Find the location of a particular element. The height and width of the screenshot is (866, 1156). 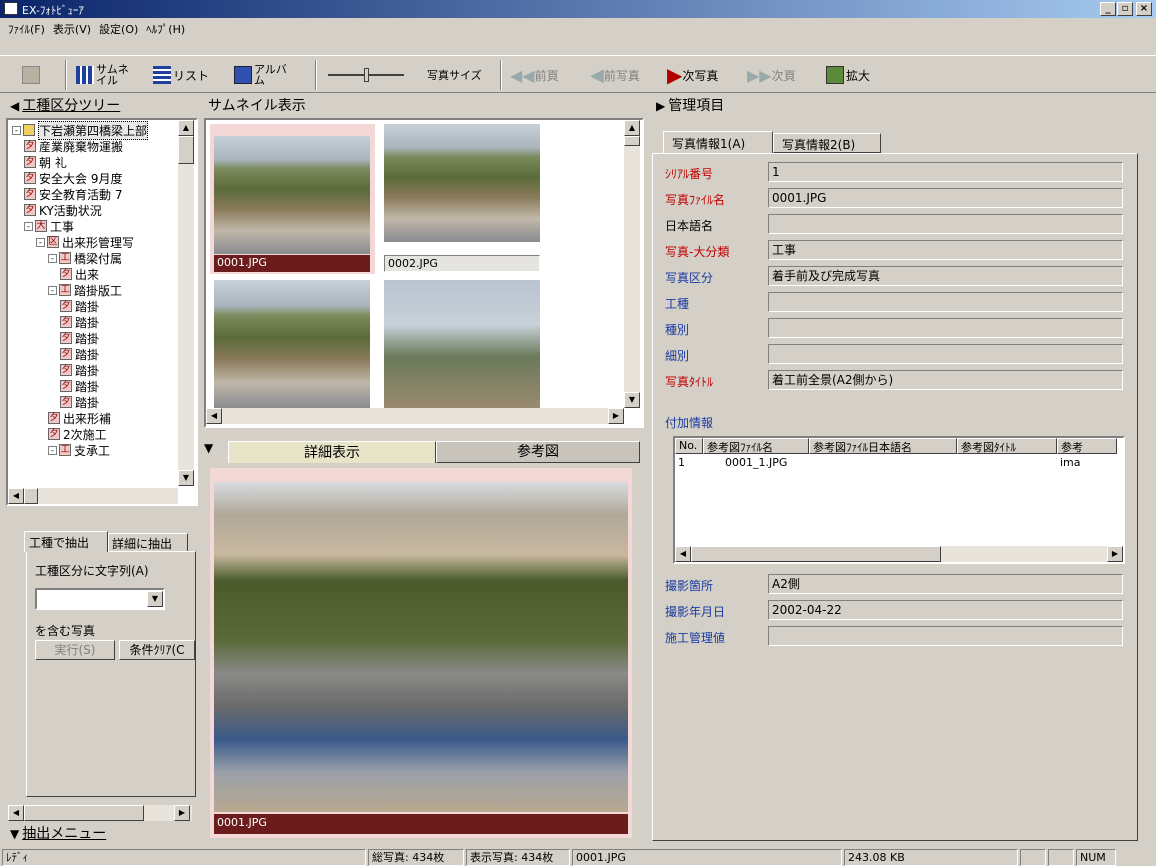

column-header: 参考図ﾌｧｲﾙ名 is located at coordinates (756, 446).